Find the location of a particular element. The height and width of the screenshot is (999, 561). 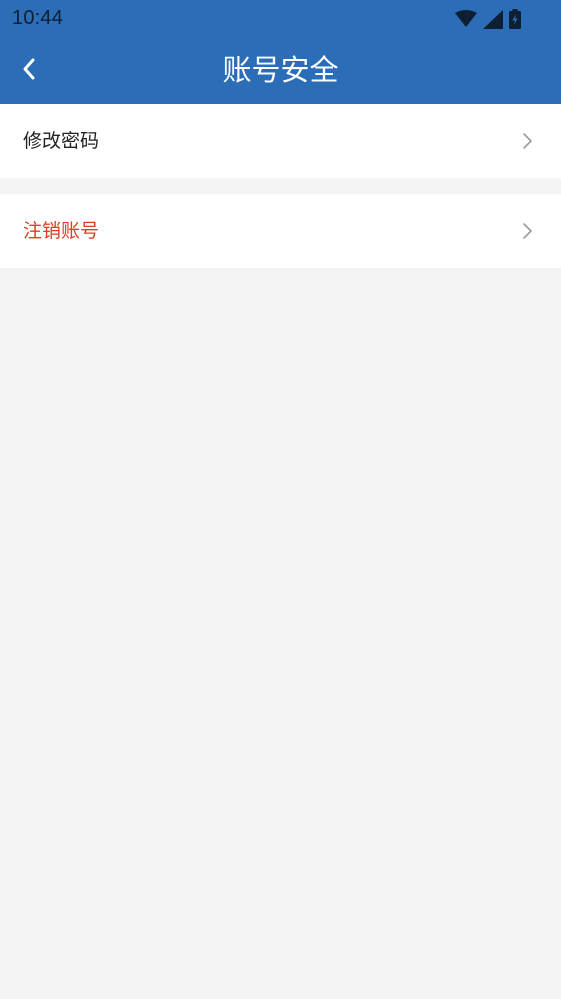

page-title: 账号安全 is located at coordinates (280, 70).